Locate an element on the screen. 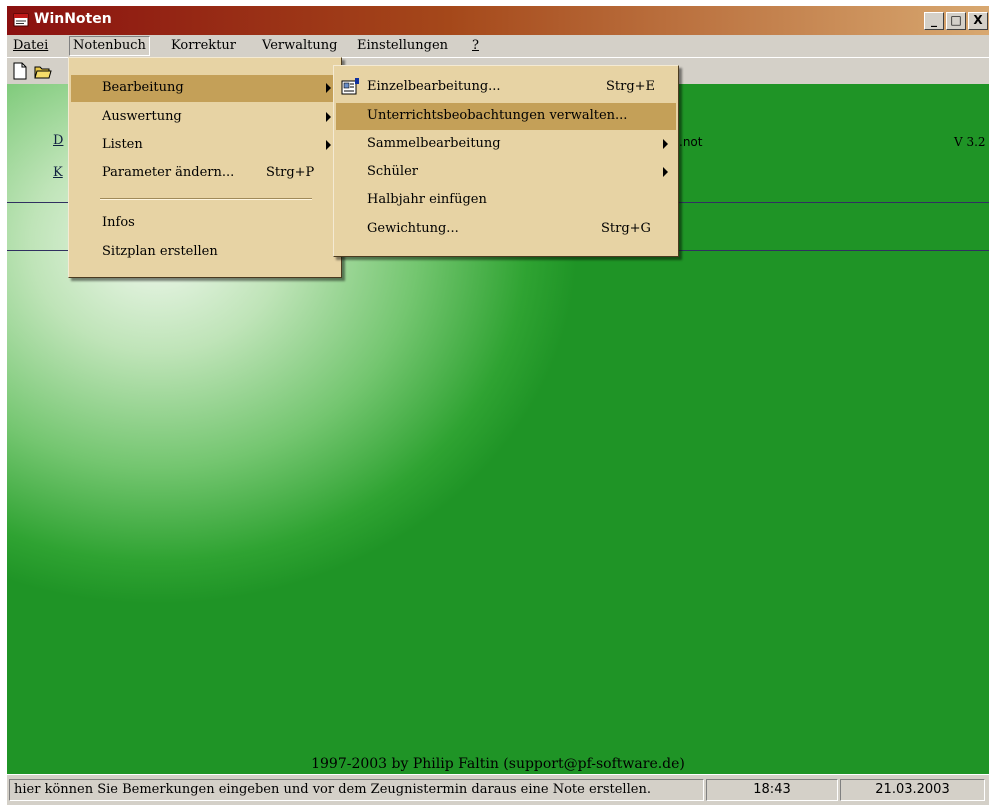 The height and width of the screenshot is (805, 989). menu-separator is located at coordinates (206, 199).